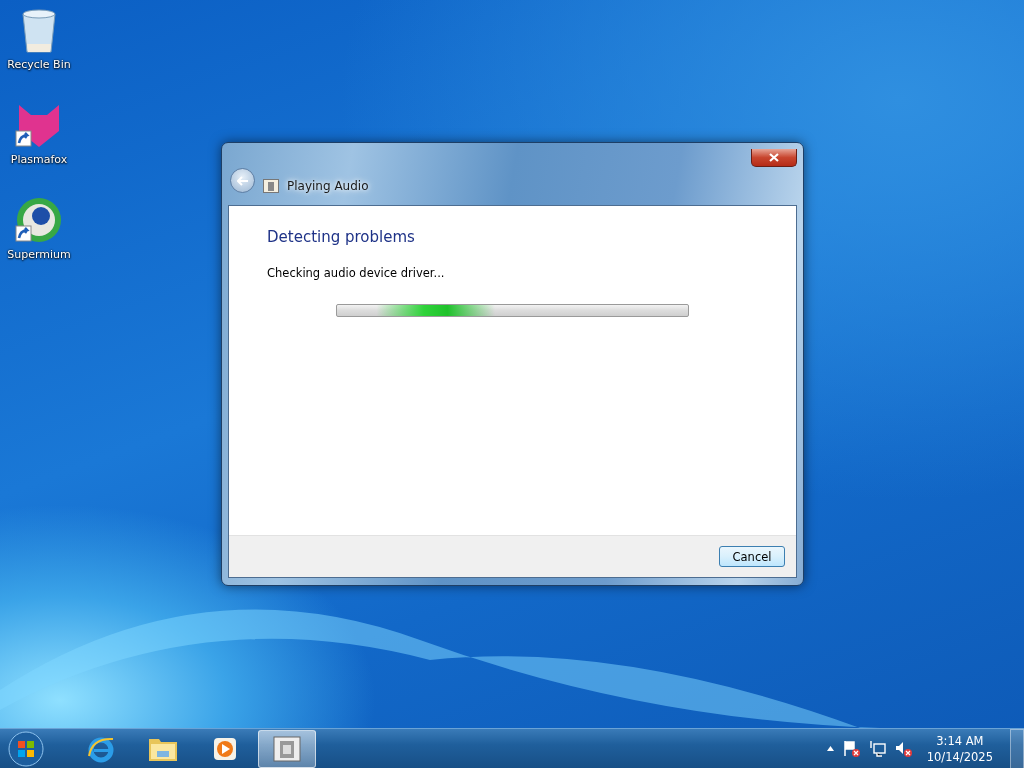 This screenshot has height=768, width=1024. I want to click on close-button, so click(774, 158).